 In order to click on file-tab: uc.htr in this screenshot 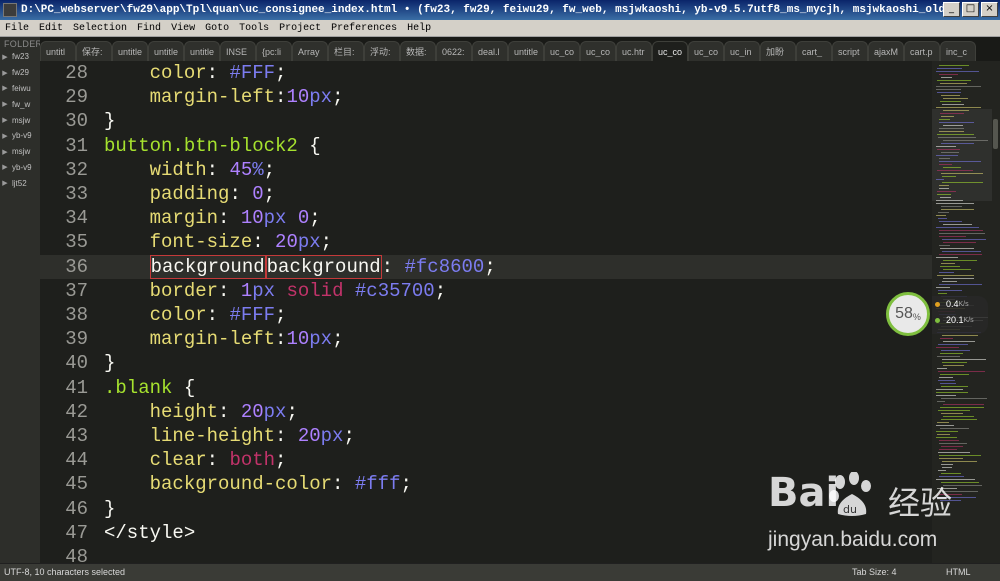, I will do `click(634, 51)`.